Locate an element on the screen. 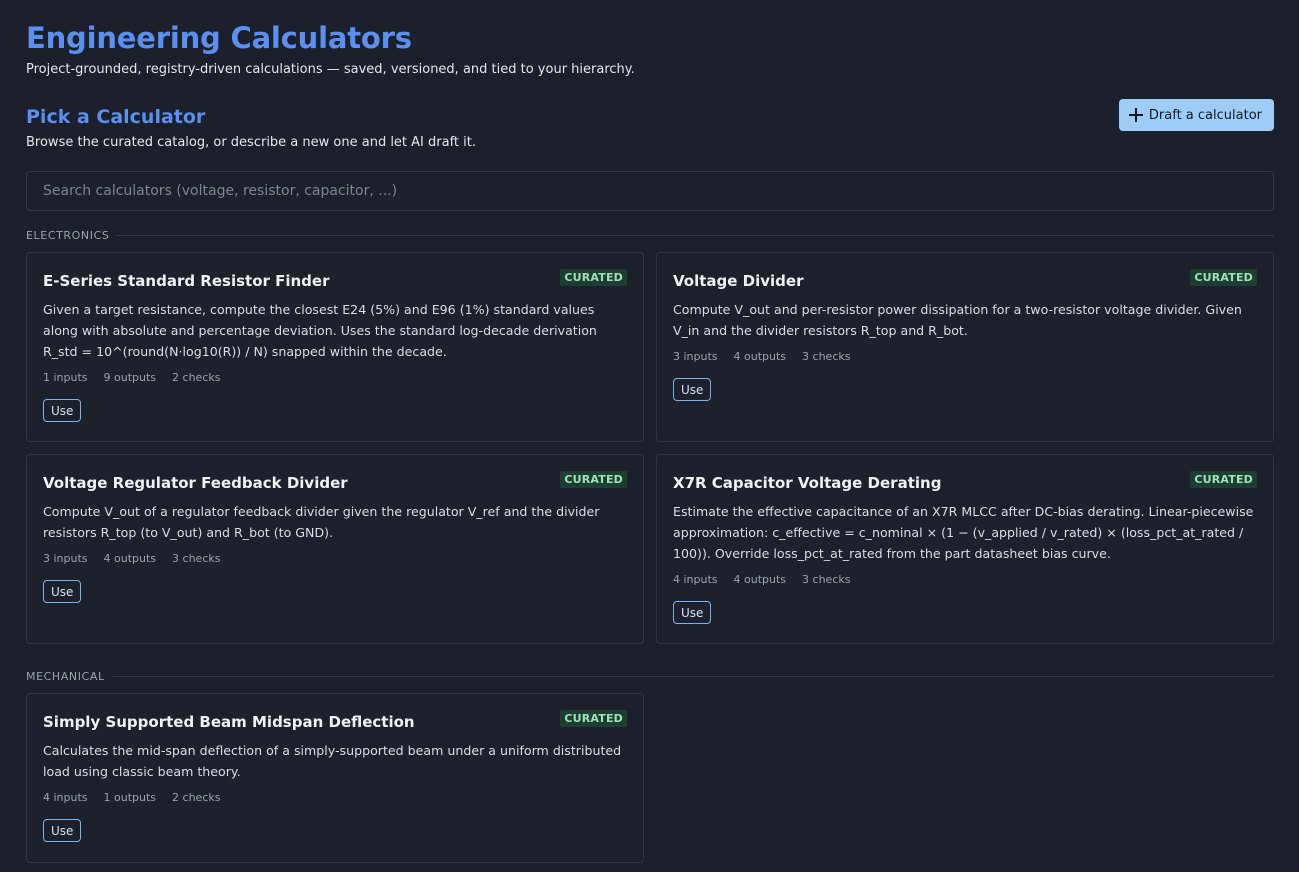 This screenshot has height=872, width=1299. search-input is located at coordinates (650, 191).